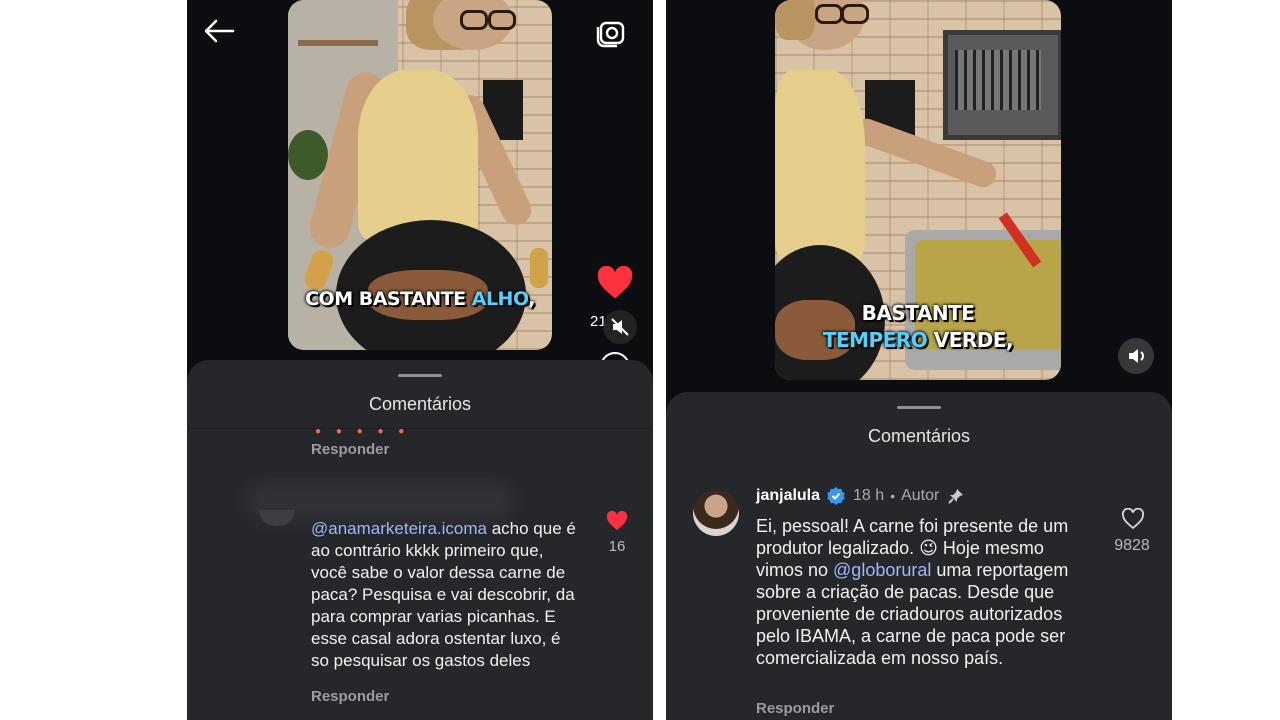 This screenshot has height=720, width=1280. What do you see at coordinates (918, 327) in the screenshot?
I see `video-caption: BASTANTE TEMPERO VERDE,` at bounding box center [918, 327].